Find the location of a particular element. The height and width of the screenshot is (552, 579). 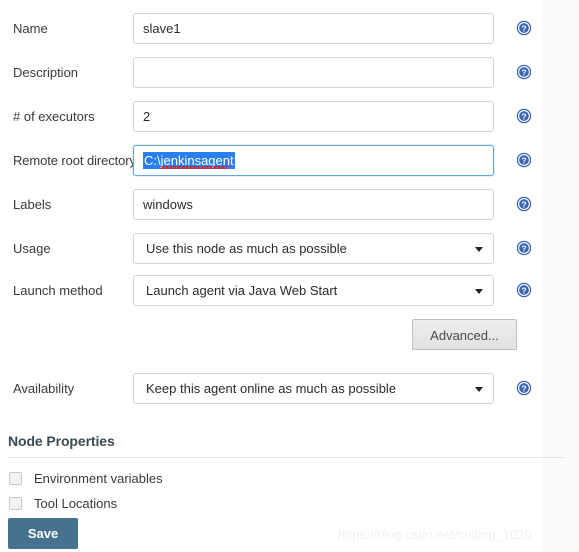

help-icon-availability: ? is located at coordinates (524, 388).